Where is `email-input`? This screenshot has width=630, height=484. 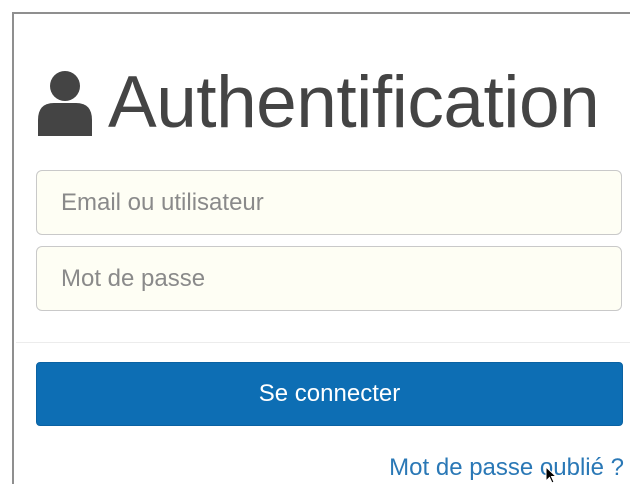 email-input is located at coordinates (329, 202).